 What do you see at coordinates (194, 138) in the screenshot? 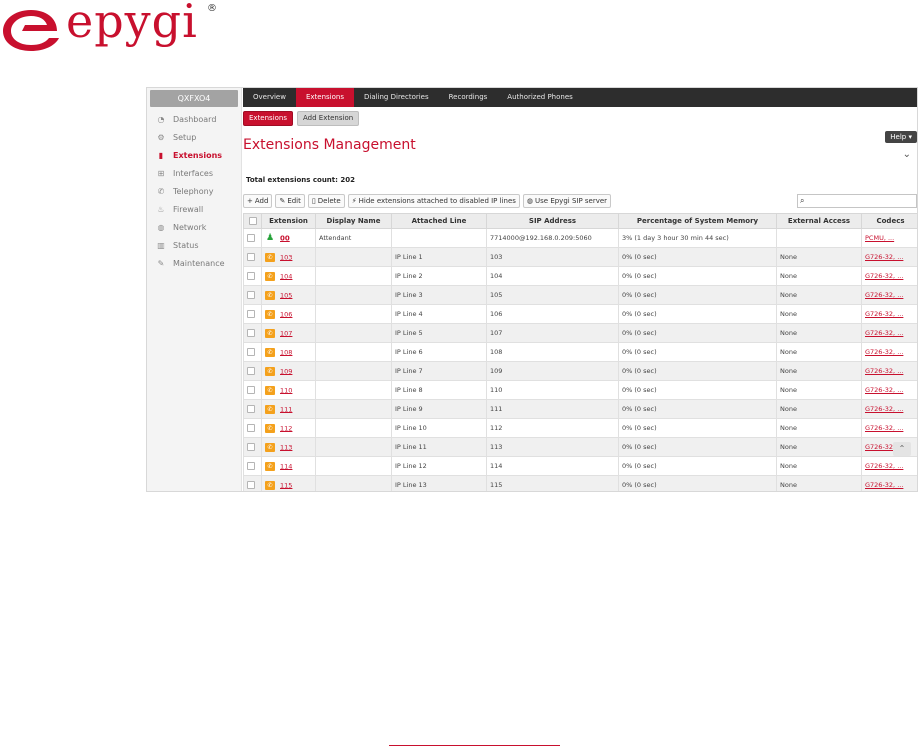
I see `sidebar-item-setup: ⚙ Setup` at bounding box center [194, 138].